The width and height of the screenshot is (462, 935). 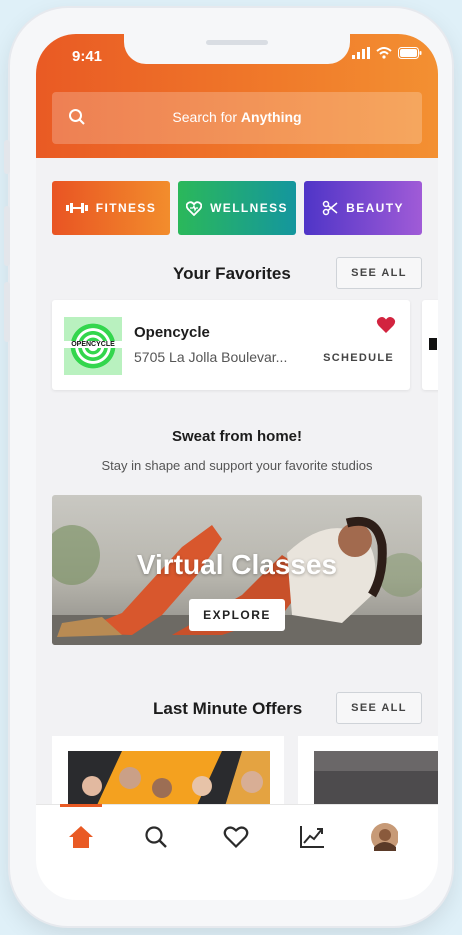 I want to click on studio-logo: OPENCYCLE, so click(x=93, y=346).